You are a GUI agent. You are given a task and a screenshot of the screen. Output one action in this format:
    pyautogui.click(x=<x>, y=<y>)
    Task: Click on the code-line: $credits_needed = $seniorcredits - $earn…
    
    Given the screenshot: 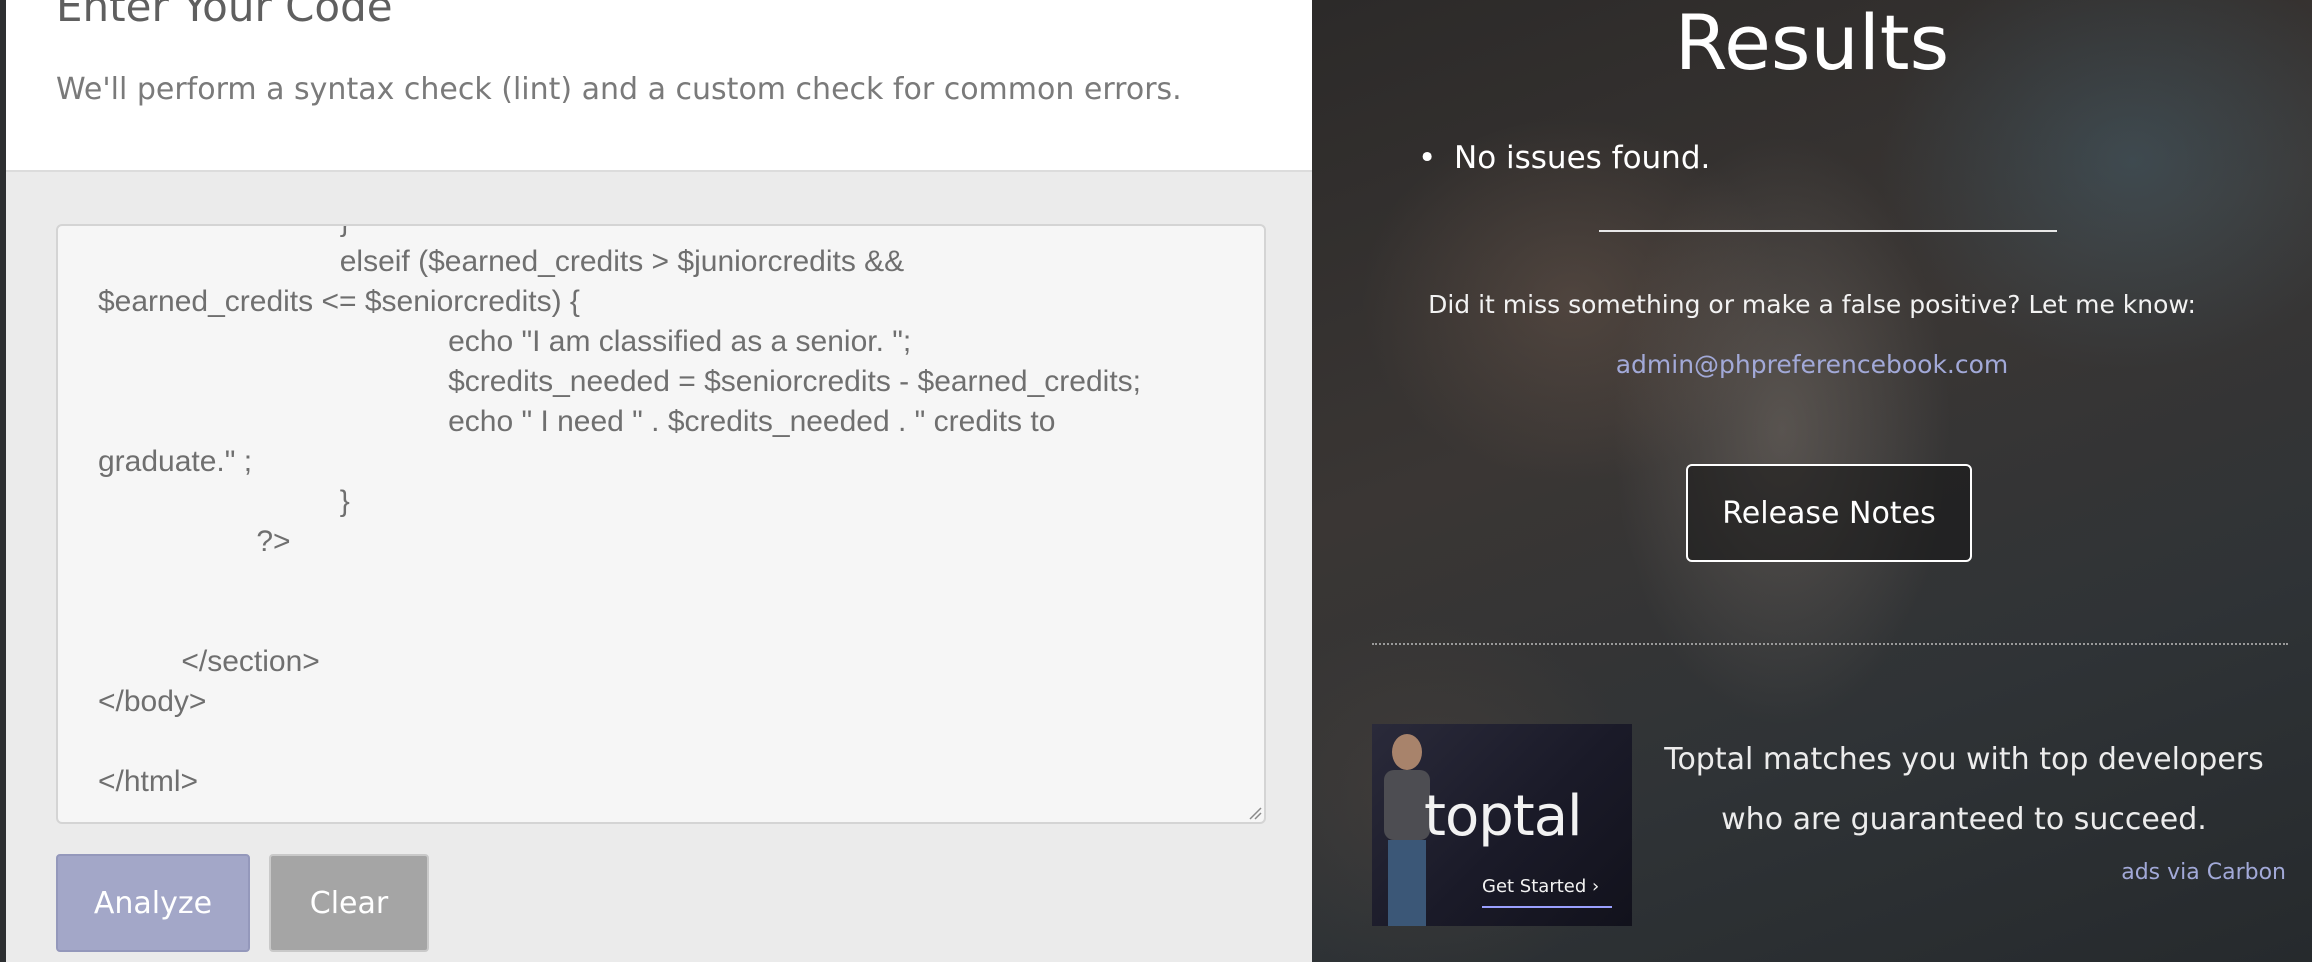 What is the action you would take?
    pyautogui.click(x=619, y=381)
    